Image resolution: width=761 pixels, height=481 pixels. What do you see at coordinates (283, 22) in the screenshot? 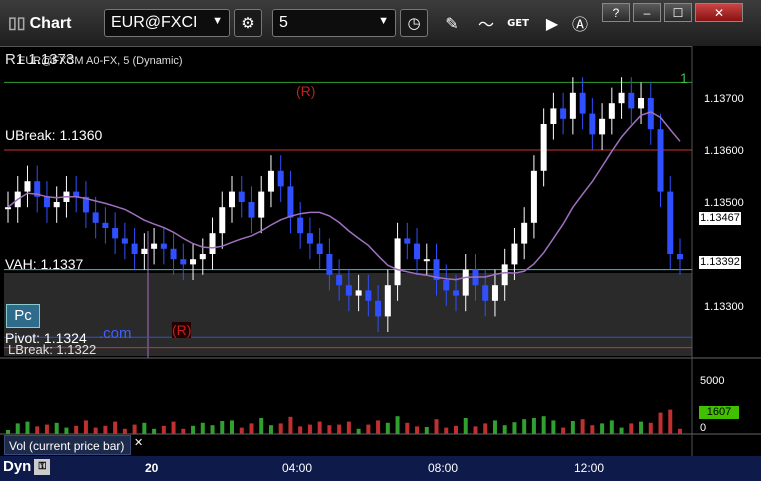
I see `interval-value: 5` at bounding box center [283, 22].